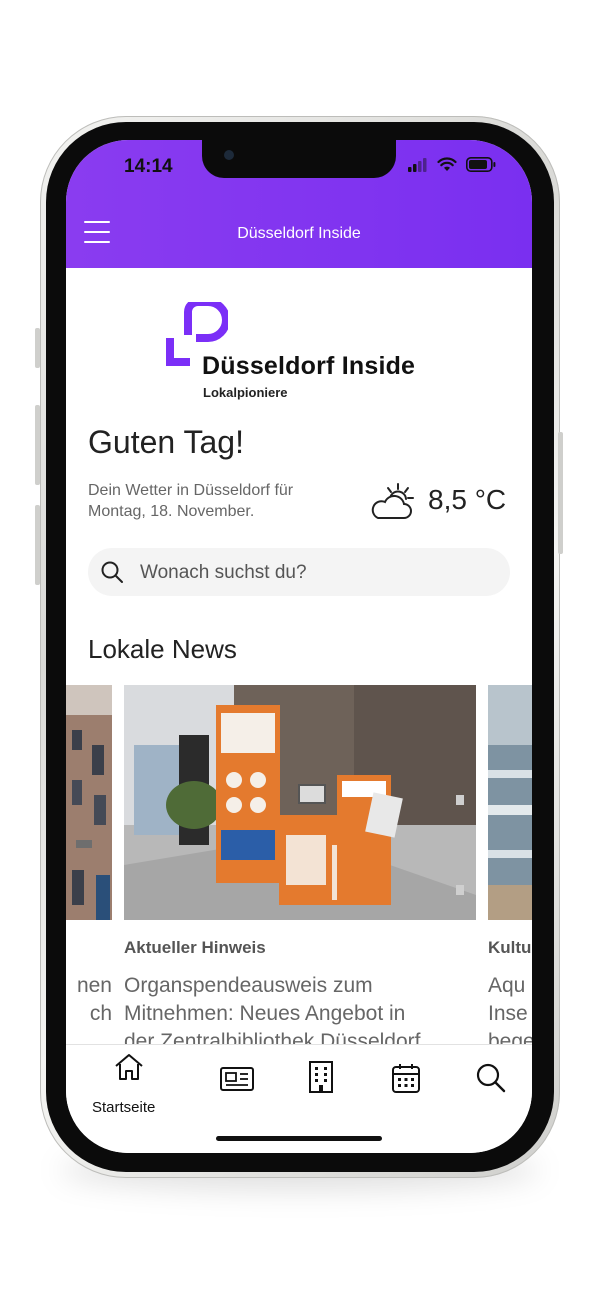 The height and width of the screenshot is (1299, 600). I want to click on nav-label-startseite: Startseite, so click(124, 1107).